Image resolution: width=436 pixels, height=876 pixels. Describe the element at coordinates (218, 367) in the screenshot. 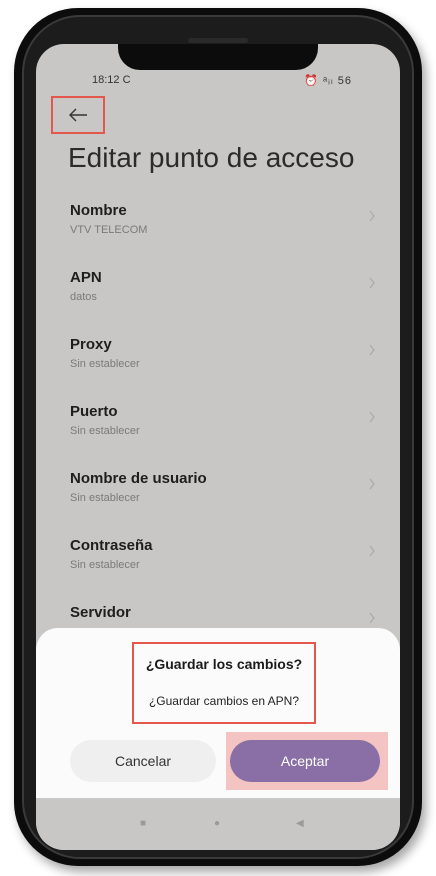

I see `settings-item-proxy: Proxy Sin establecer` at that location.